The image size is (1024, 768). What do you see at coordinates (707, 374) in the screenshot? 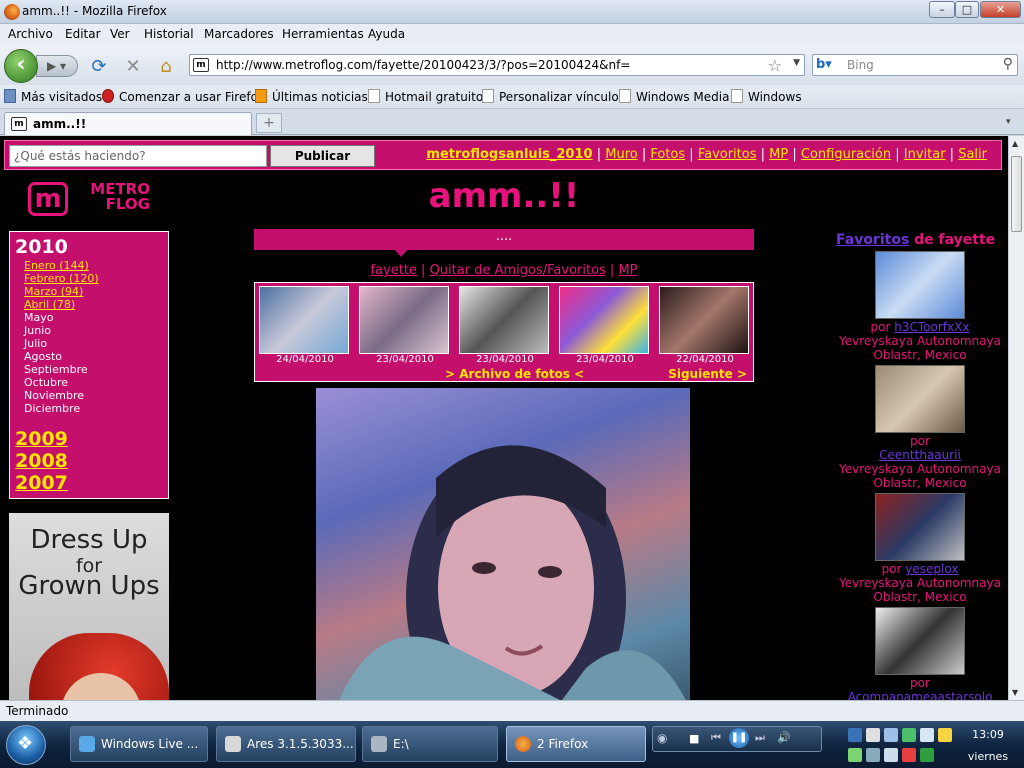
I see `siguiente-link: Siguiente >` at bounding box center [707, 374].